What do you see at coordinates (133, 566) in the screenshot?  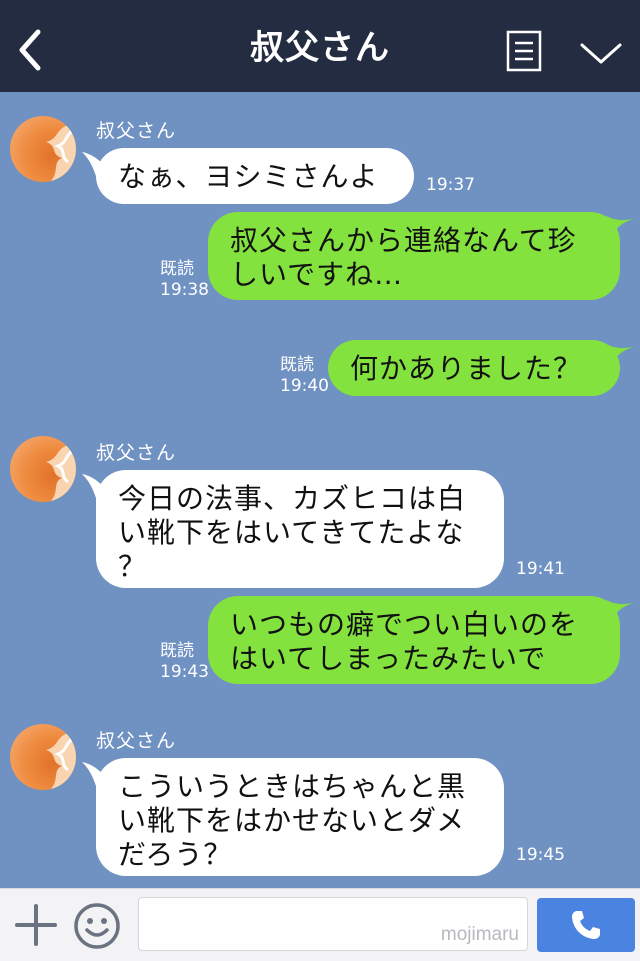 I see `message-line: ？` at bounding box center [133, 566].